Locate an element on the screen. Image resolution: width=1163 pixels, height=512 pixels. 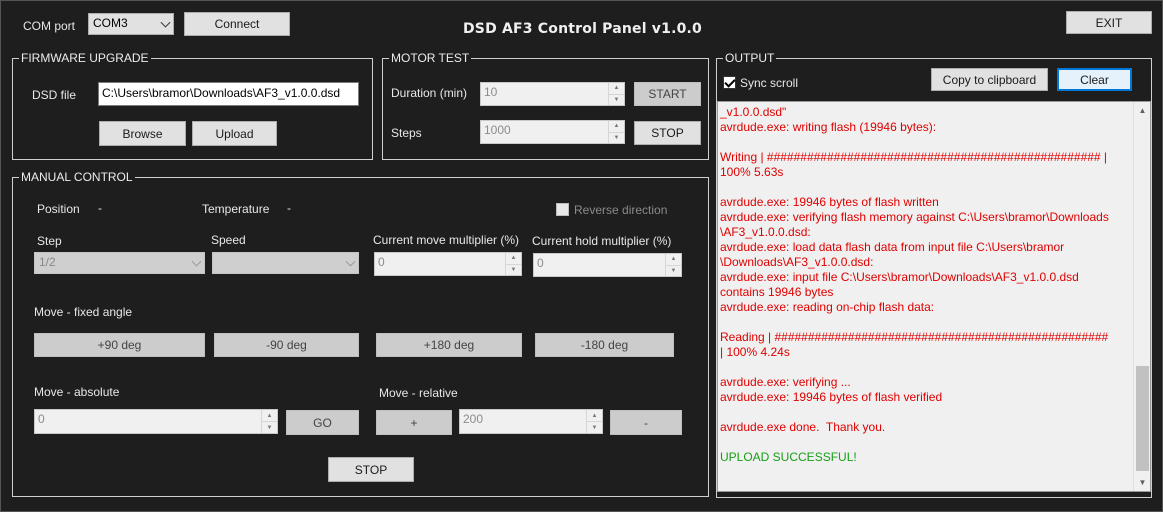
scroll-thumb is located at coordinates (1142, 418).